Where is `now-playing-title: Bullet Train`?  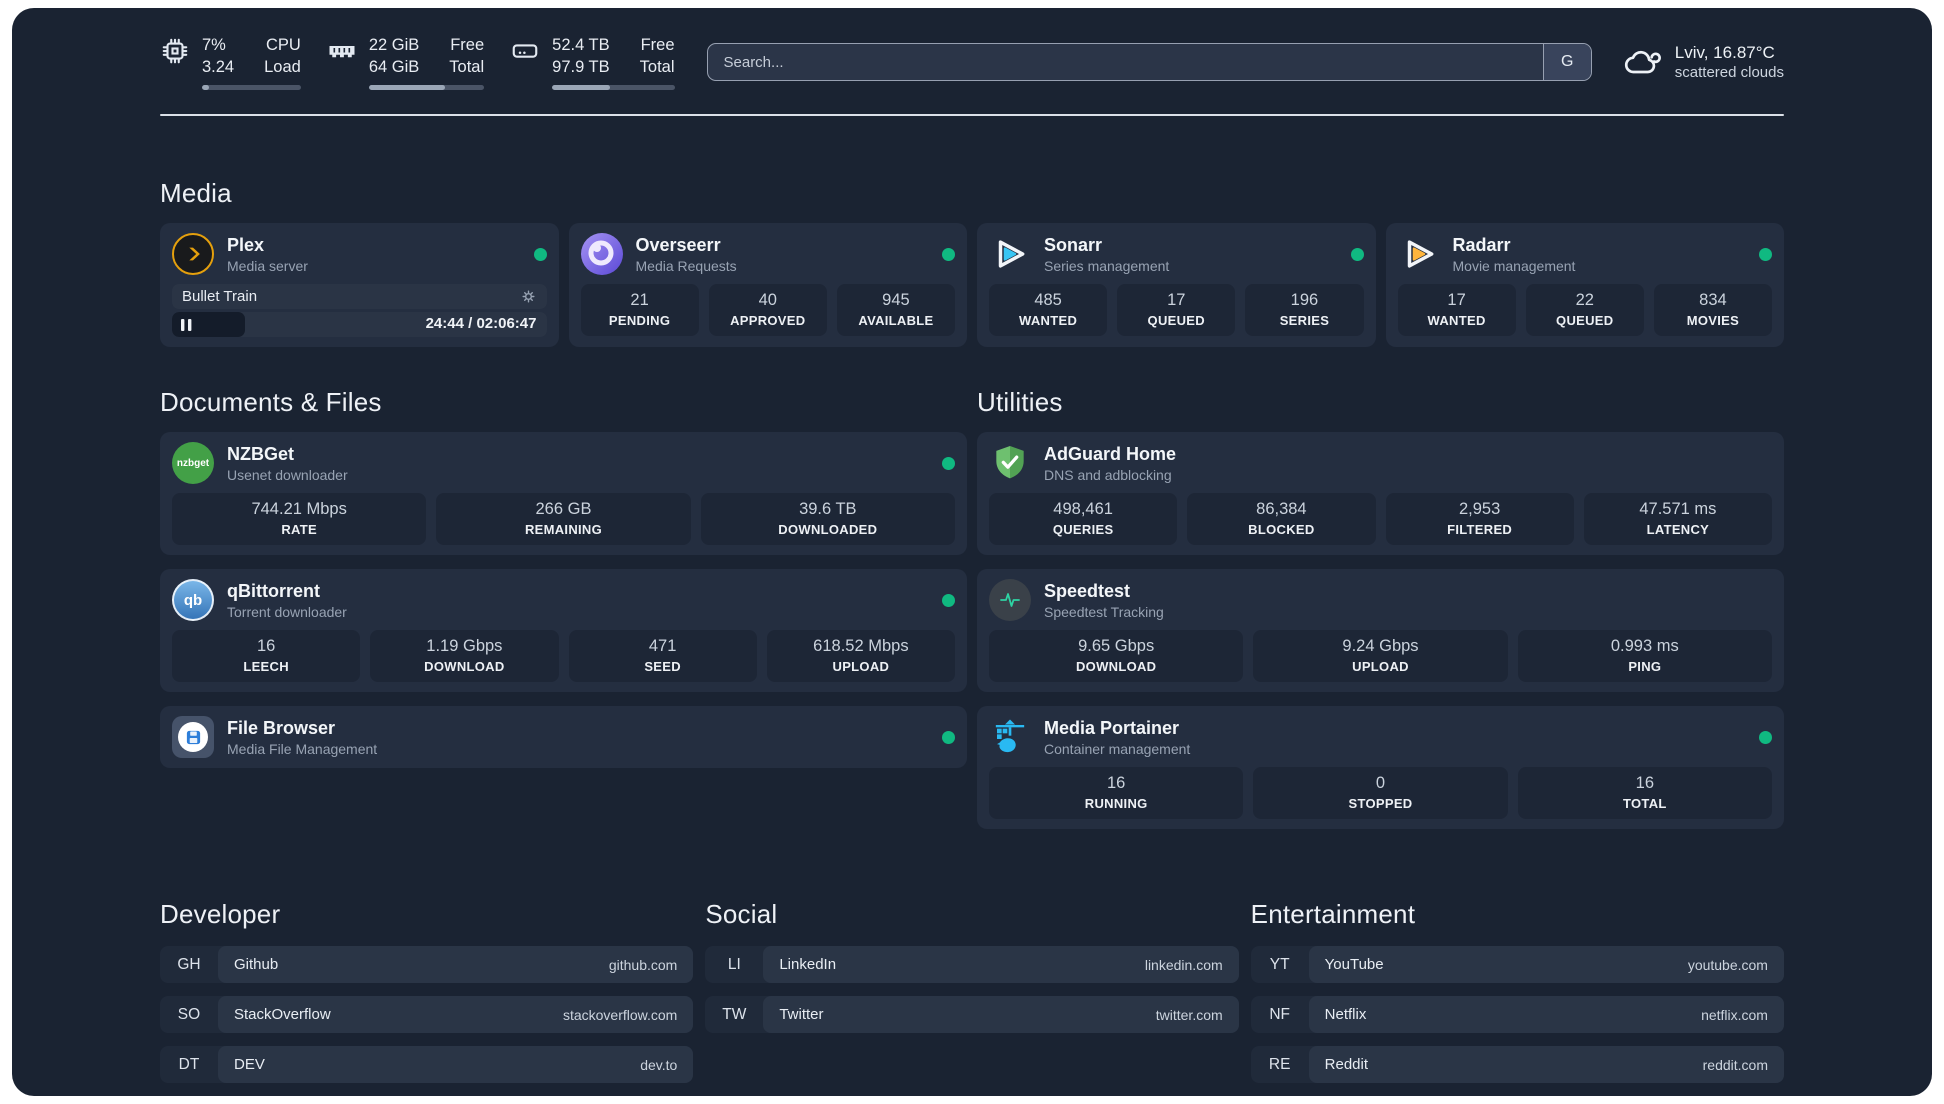
now-playing-title: Bullet Train is located at coordinates (220, 296).